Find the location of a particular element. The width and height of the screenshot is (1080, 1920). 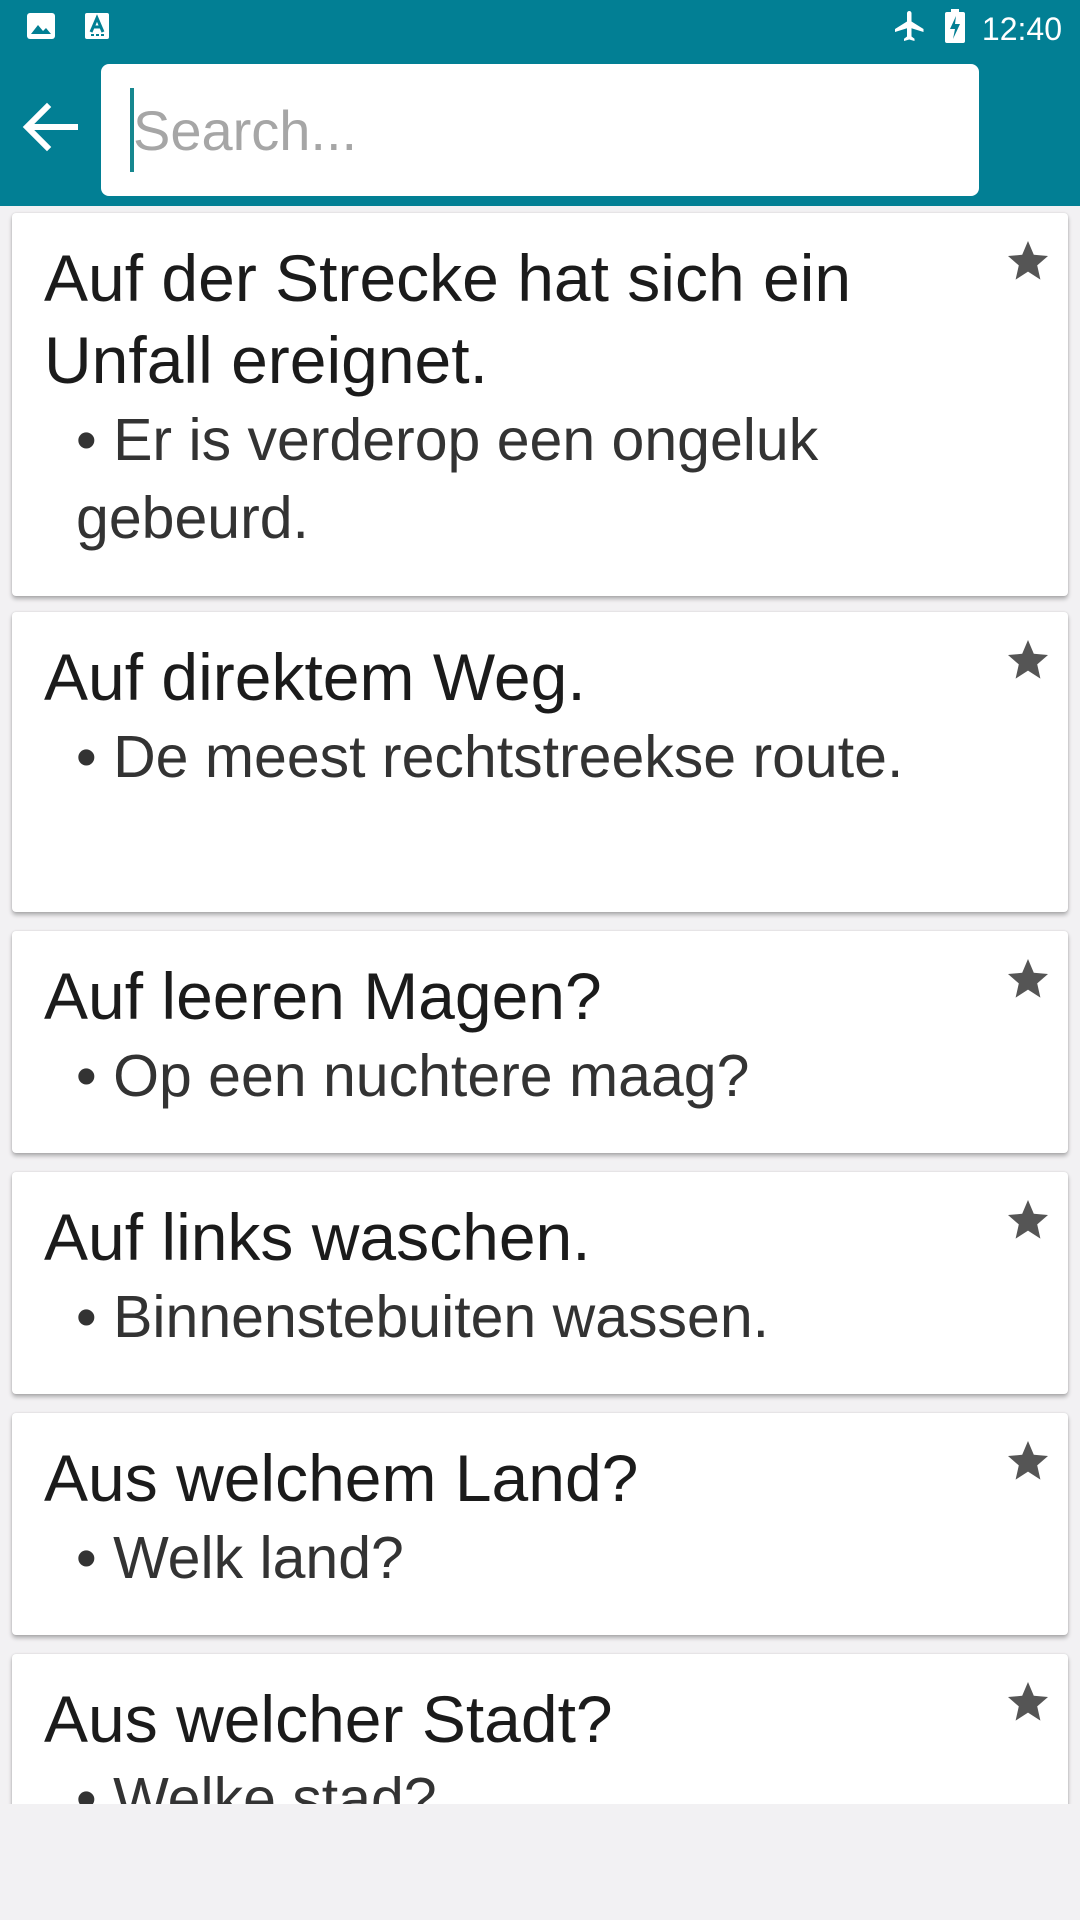

phrase-dutch-text: Op een nuchtere maag? is located at coordinates (431, 1076).